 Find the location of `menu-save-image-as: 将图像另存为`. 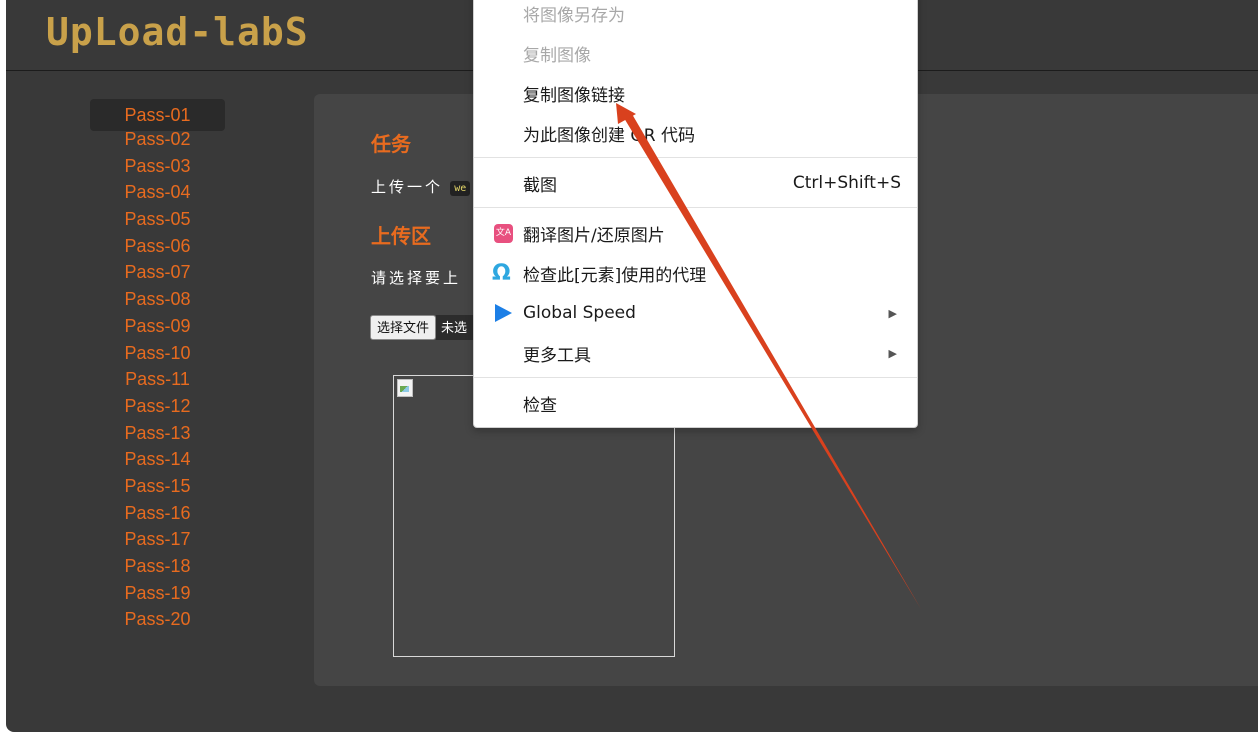

menu-save-image-as: 将图像另存为 is located at coordinates (695, 16).